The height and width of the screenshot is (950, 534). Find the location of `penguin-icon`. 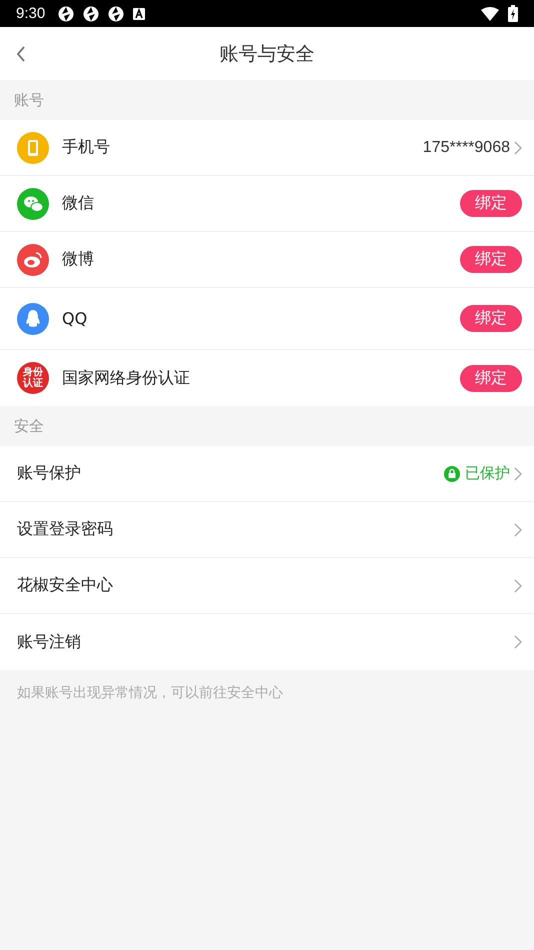

penguin-icon is located at coordinates (33, 318).